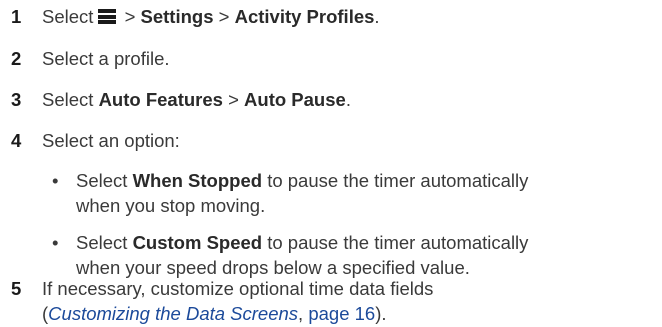 The height and width of the screenshot is (327, 662). I want to click on step-text: Select Auto Features > Auto Pause., so click(196, 99).